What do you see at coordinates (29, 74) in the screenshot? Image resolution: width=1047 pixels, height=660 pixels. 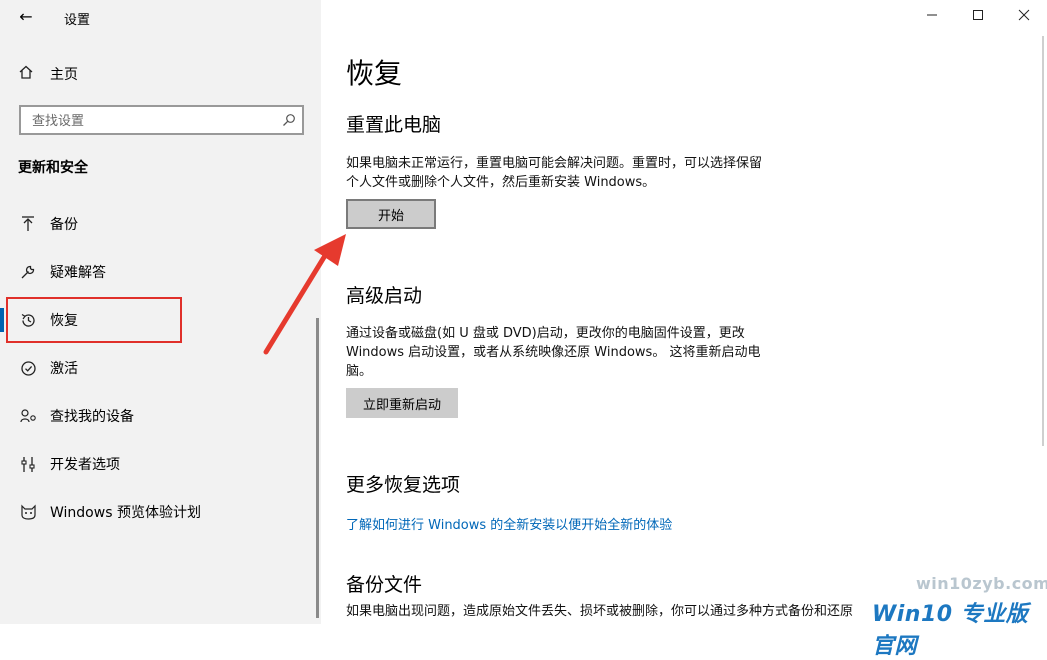 I see `home-icon` at bounding box center [29, 74].